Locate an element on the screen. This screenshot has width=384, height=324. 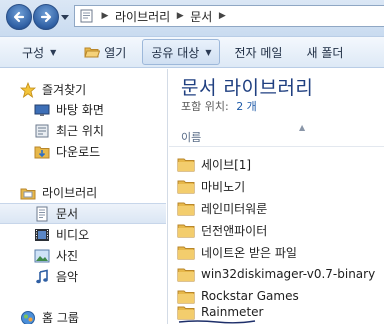
nav-libraries: 라이브러리 is located at coordinates (83, 192).